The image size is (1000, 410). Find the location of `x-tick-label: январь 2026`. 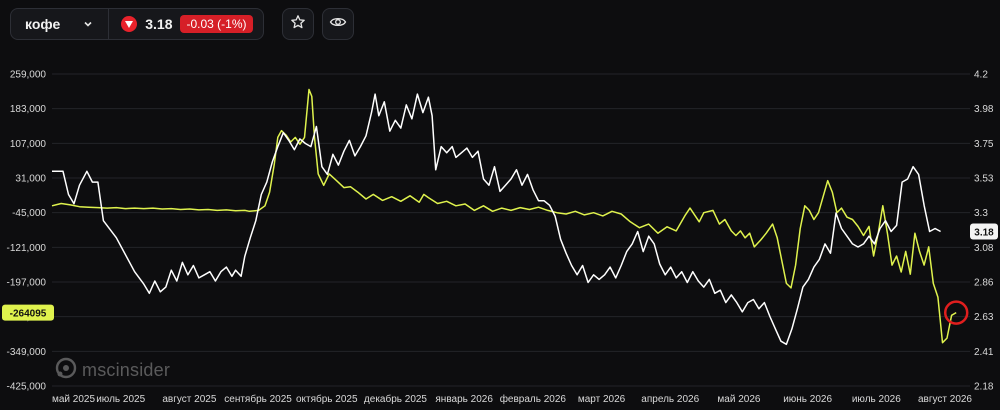

x-tick-label: январь 2026 is located at coordinates (464, 399).